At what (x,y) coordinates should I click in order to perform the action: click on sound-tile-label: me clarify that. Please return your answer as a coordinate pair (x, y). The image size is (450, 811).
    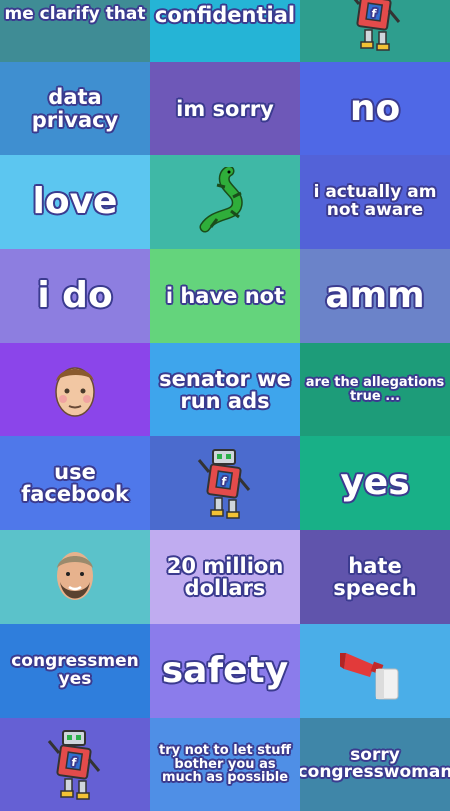
    Looking at the image, I should click on (75, 15).